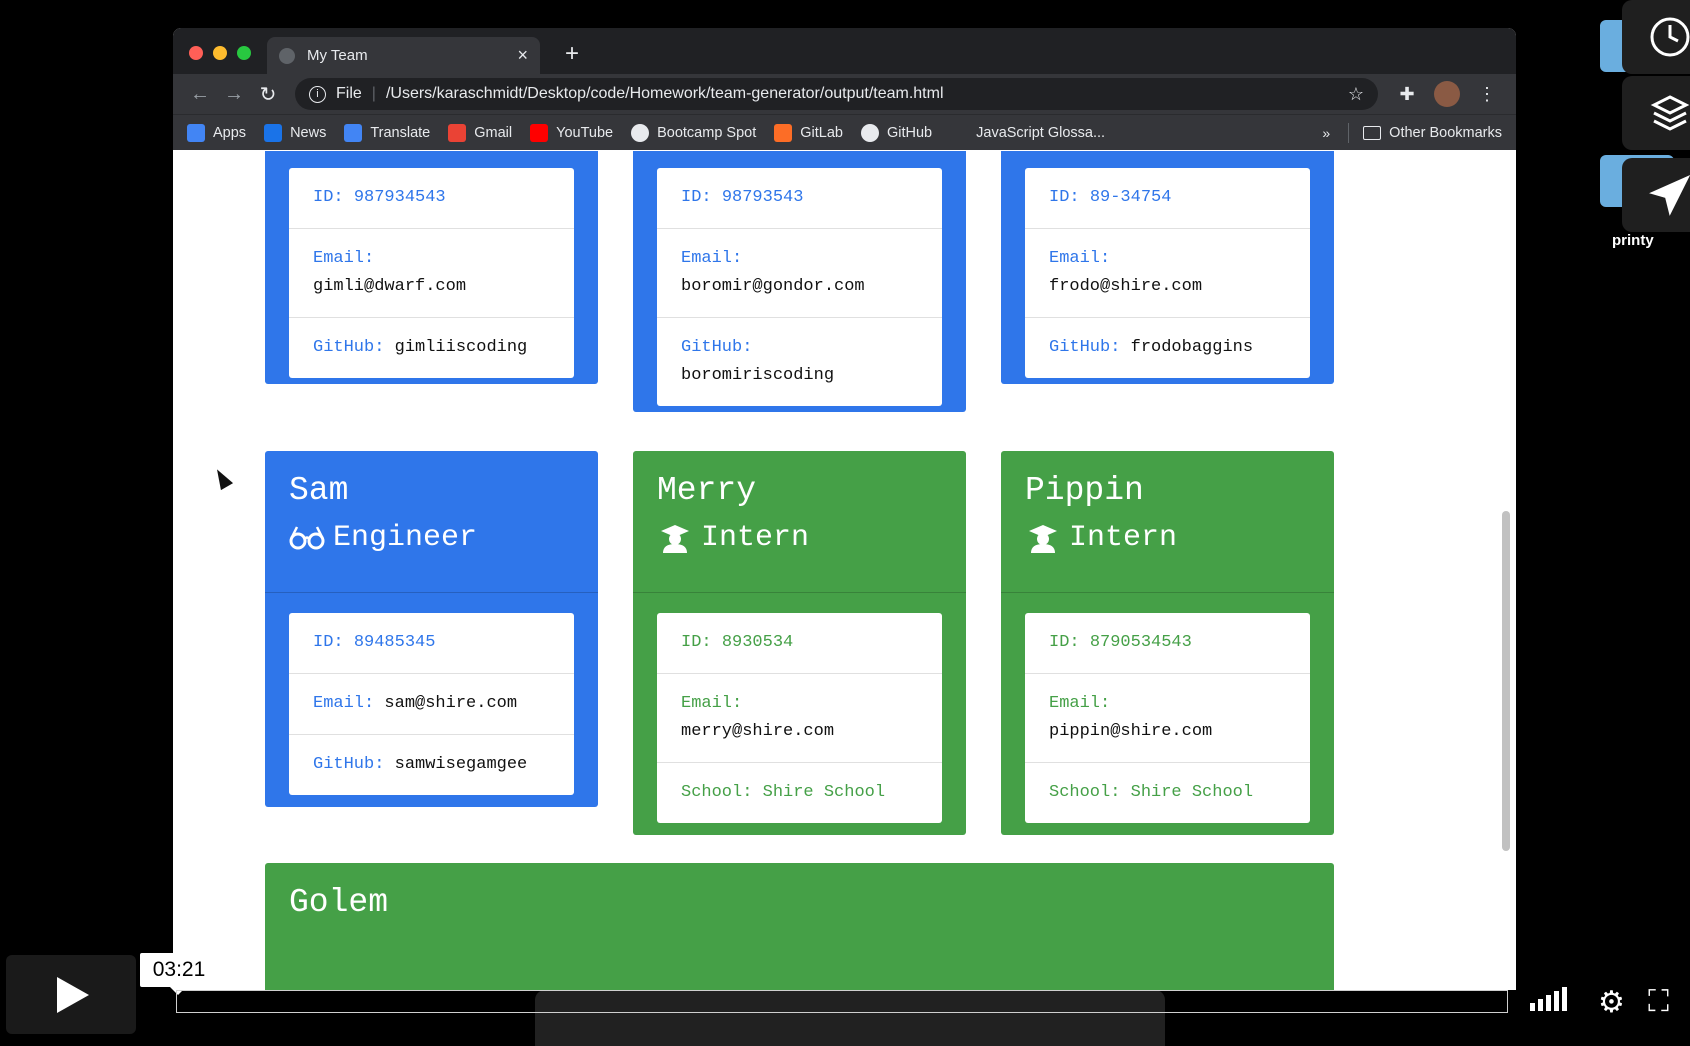  Describe the element at coordinates (216, 132) in the screenshot. I see `bookmark-apps: Apps` at that location.